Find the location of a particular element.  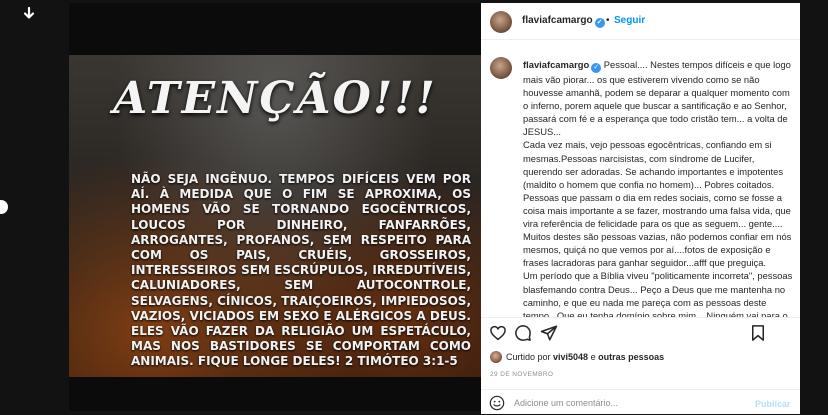

comment-bar: Publicar is located at coordinates (640, 402).